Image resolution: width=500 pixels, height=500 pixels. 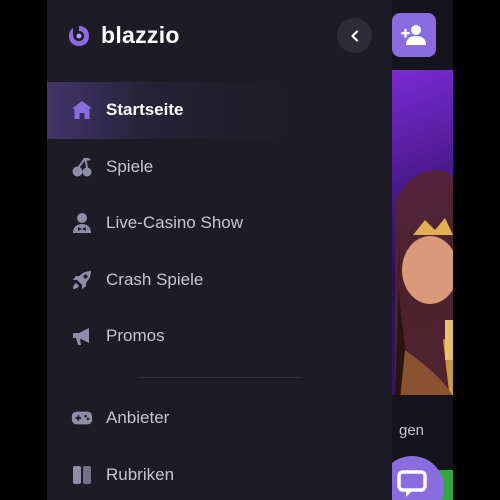 I want to click on nav-item-live-casino-show: Live-Casino Show, so click(x=219, y=223).